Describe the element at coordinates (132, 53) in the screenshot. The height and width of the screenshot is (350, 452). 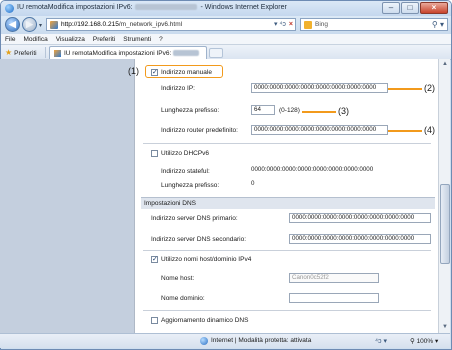
I see `tab-title: IU remotaModifica impostazioni IPv6:` at that location.